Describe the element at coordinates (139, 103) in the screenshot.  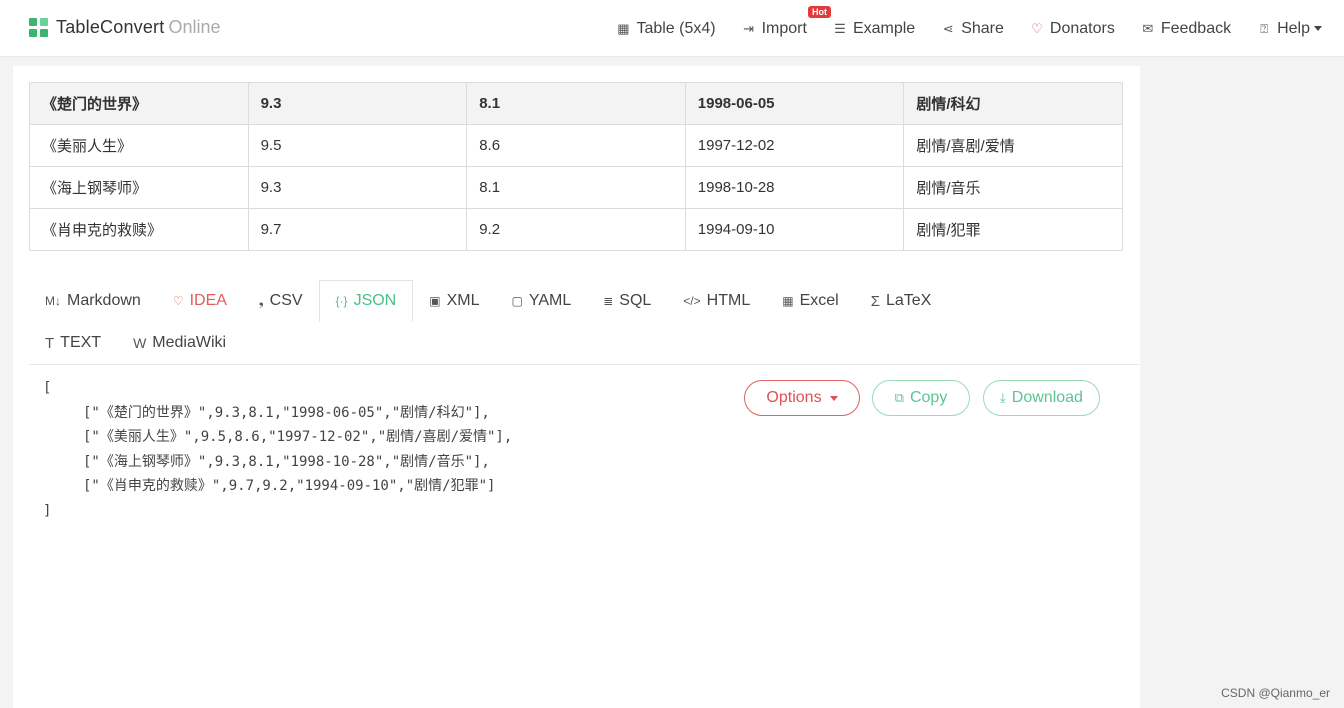
I see `table-cell: 《楚门的世界》` at that location.